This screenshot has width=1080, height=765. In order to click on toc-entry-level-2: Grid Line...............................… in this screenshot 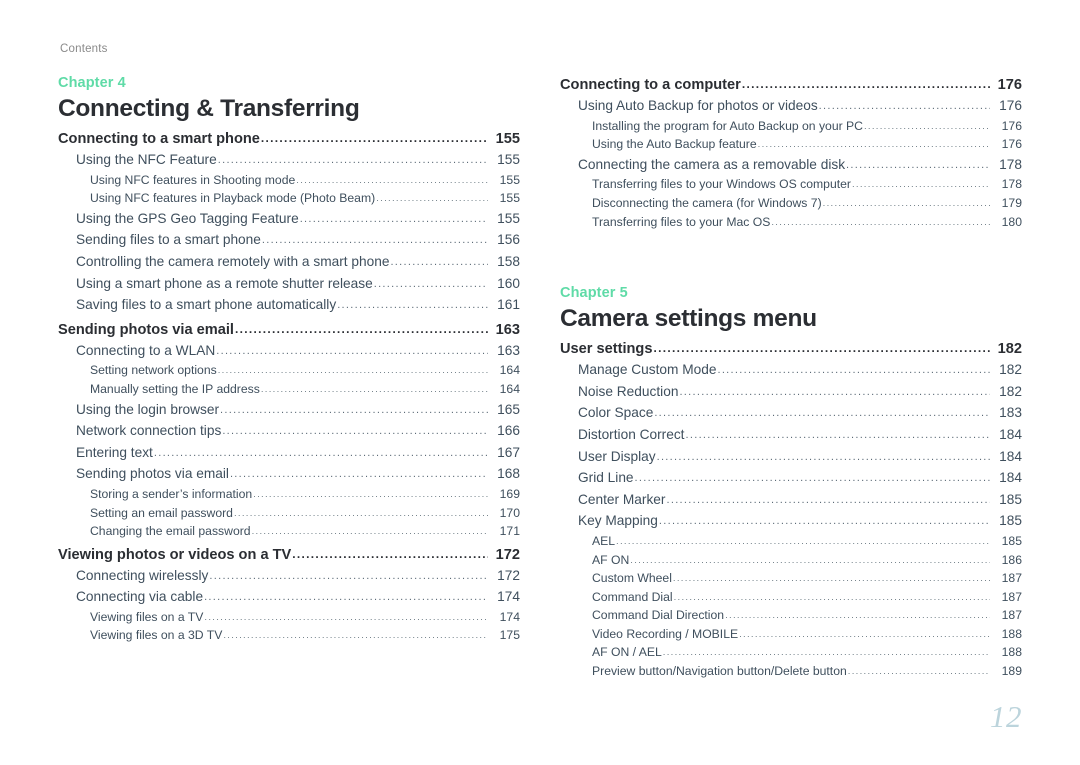, I will do `click(791, 479)`.